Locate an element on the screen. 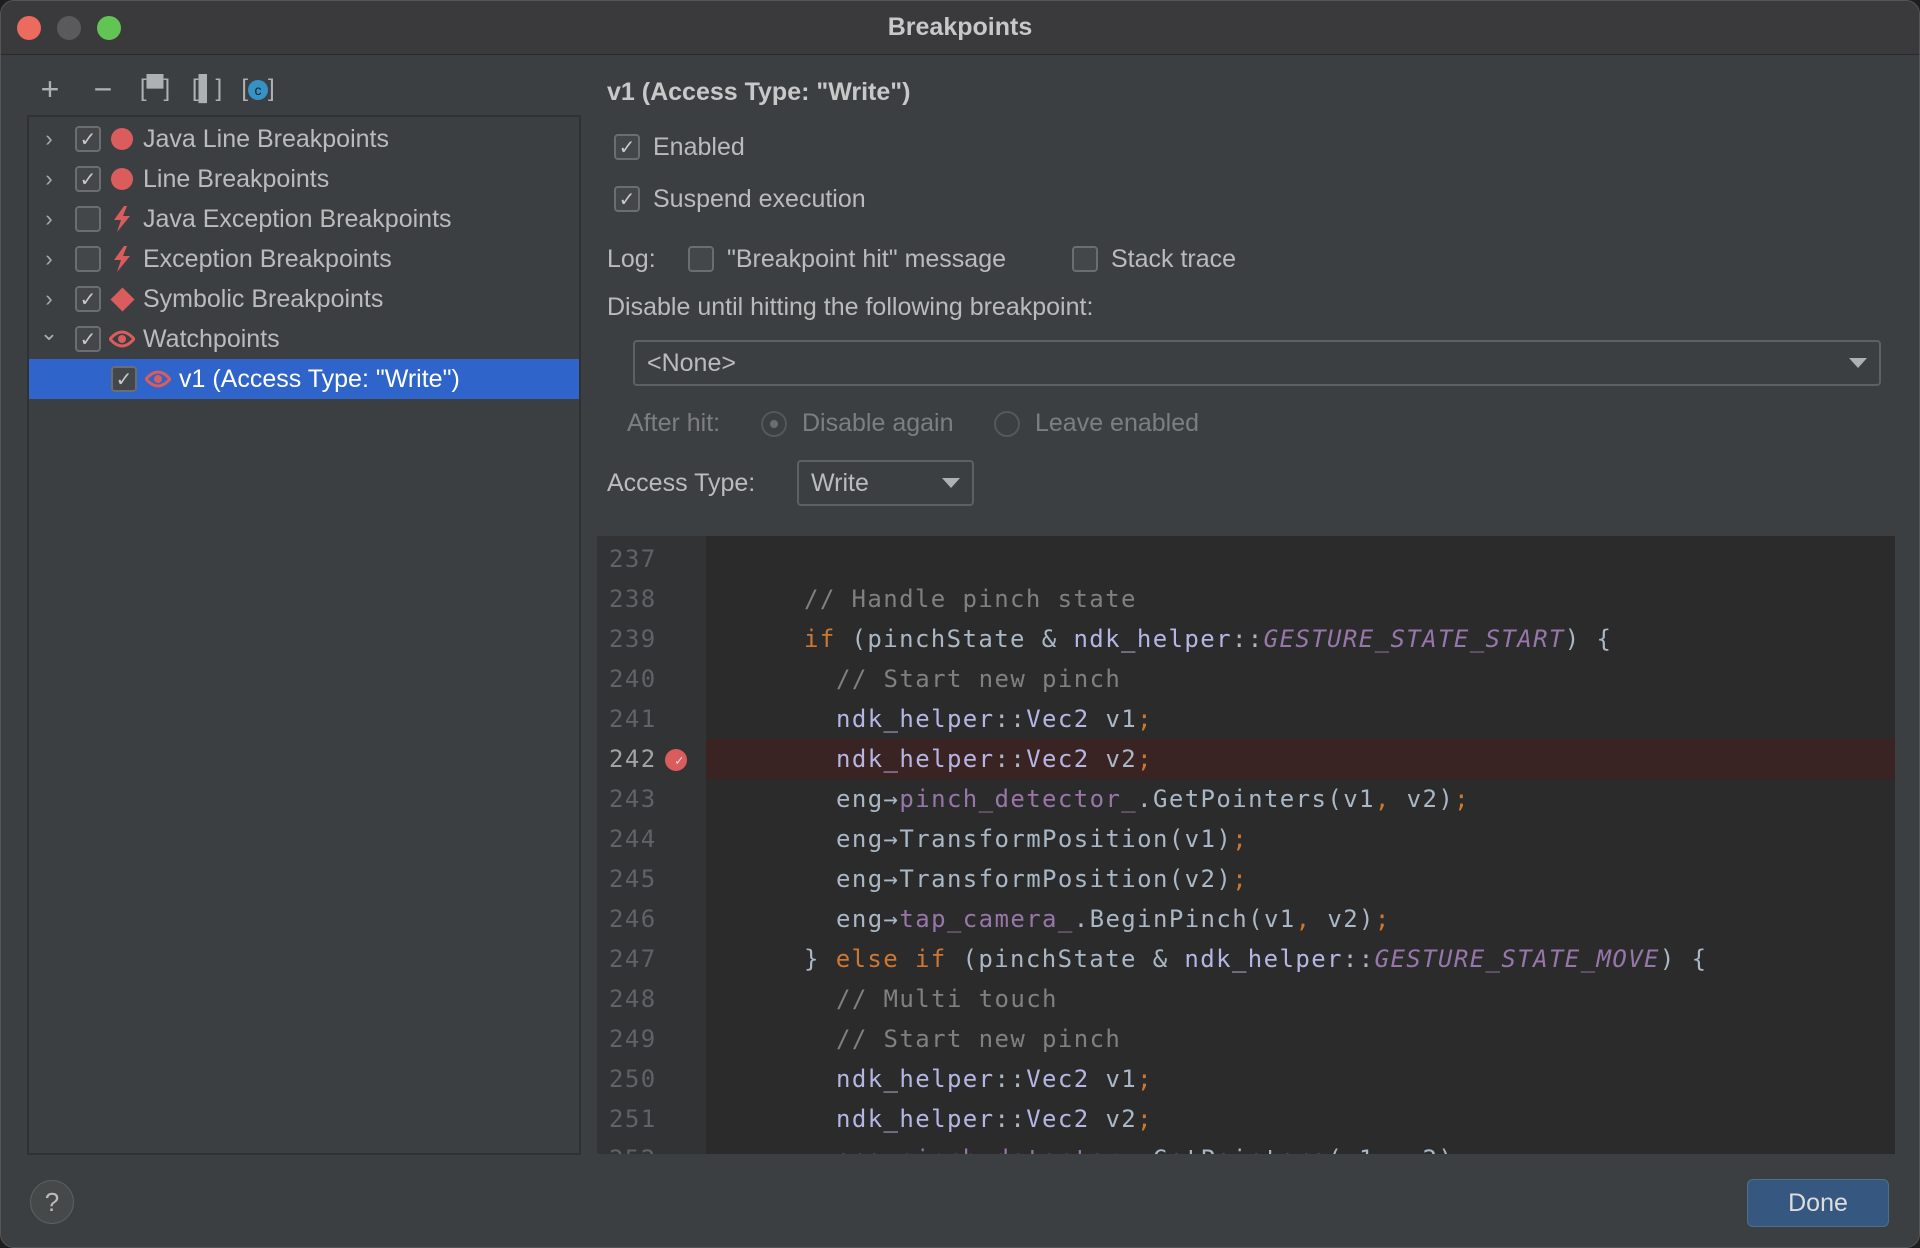  lightning-icon is located at coordinates (122, 259).